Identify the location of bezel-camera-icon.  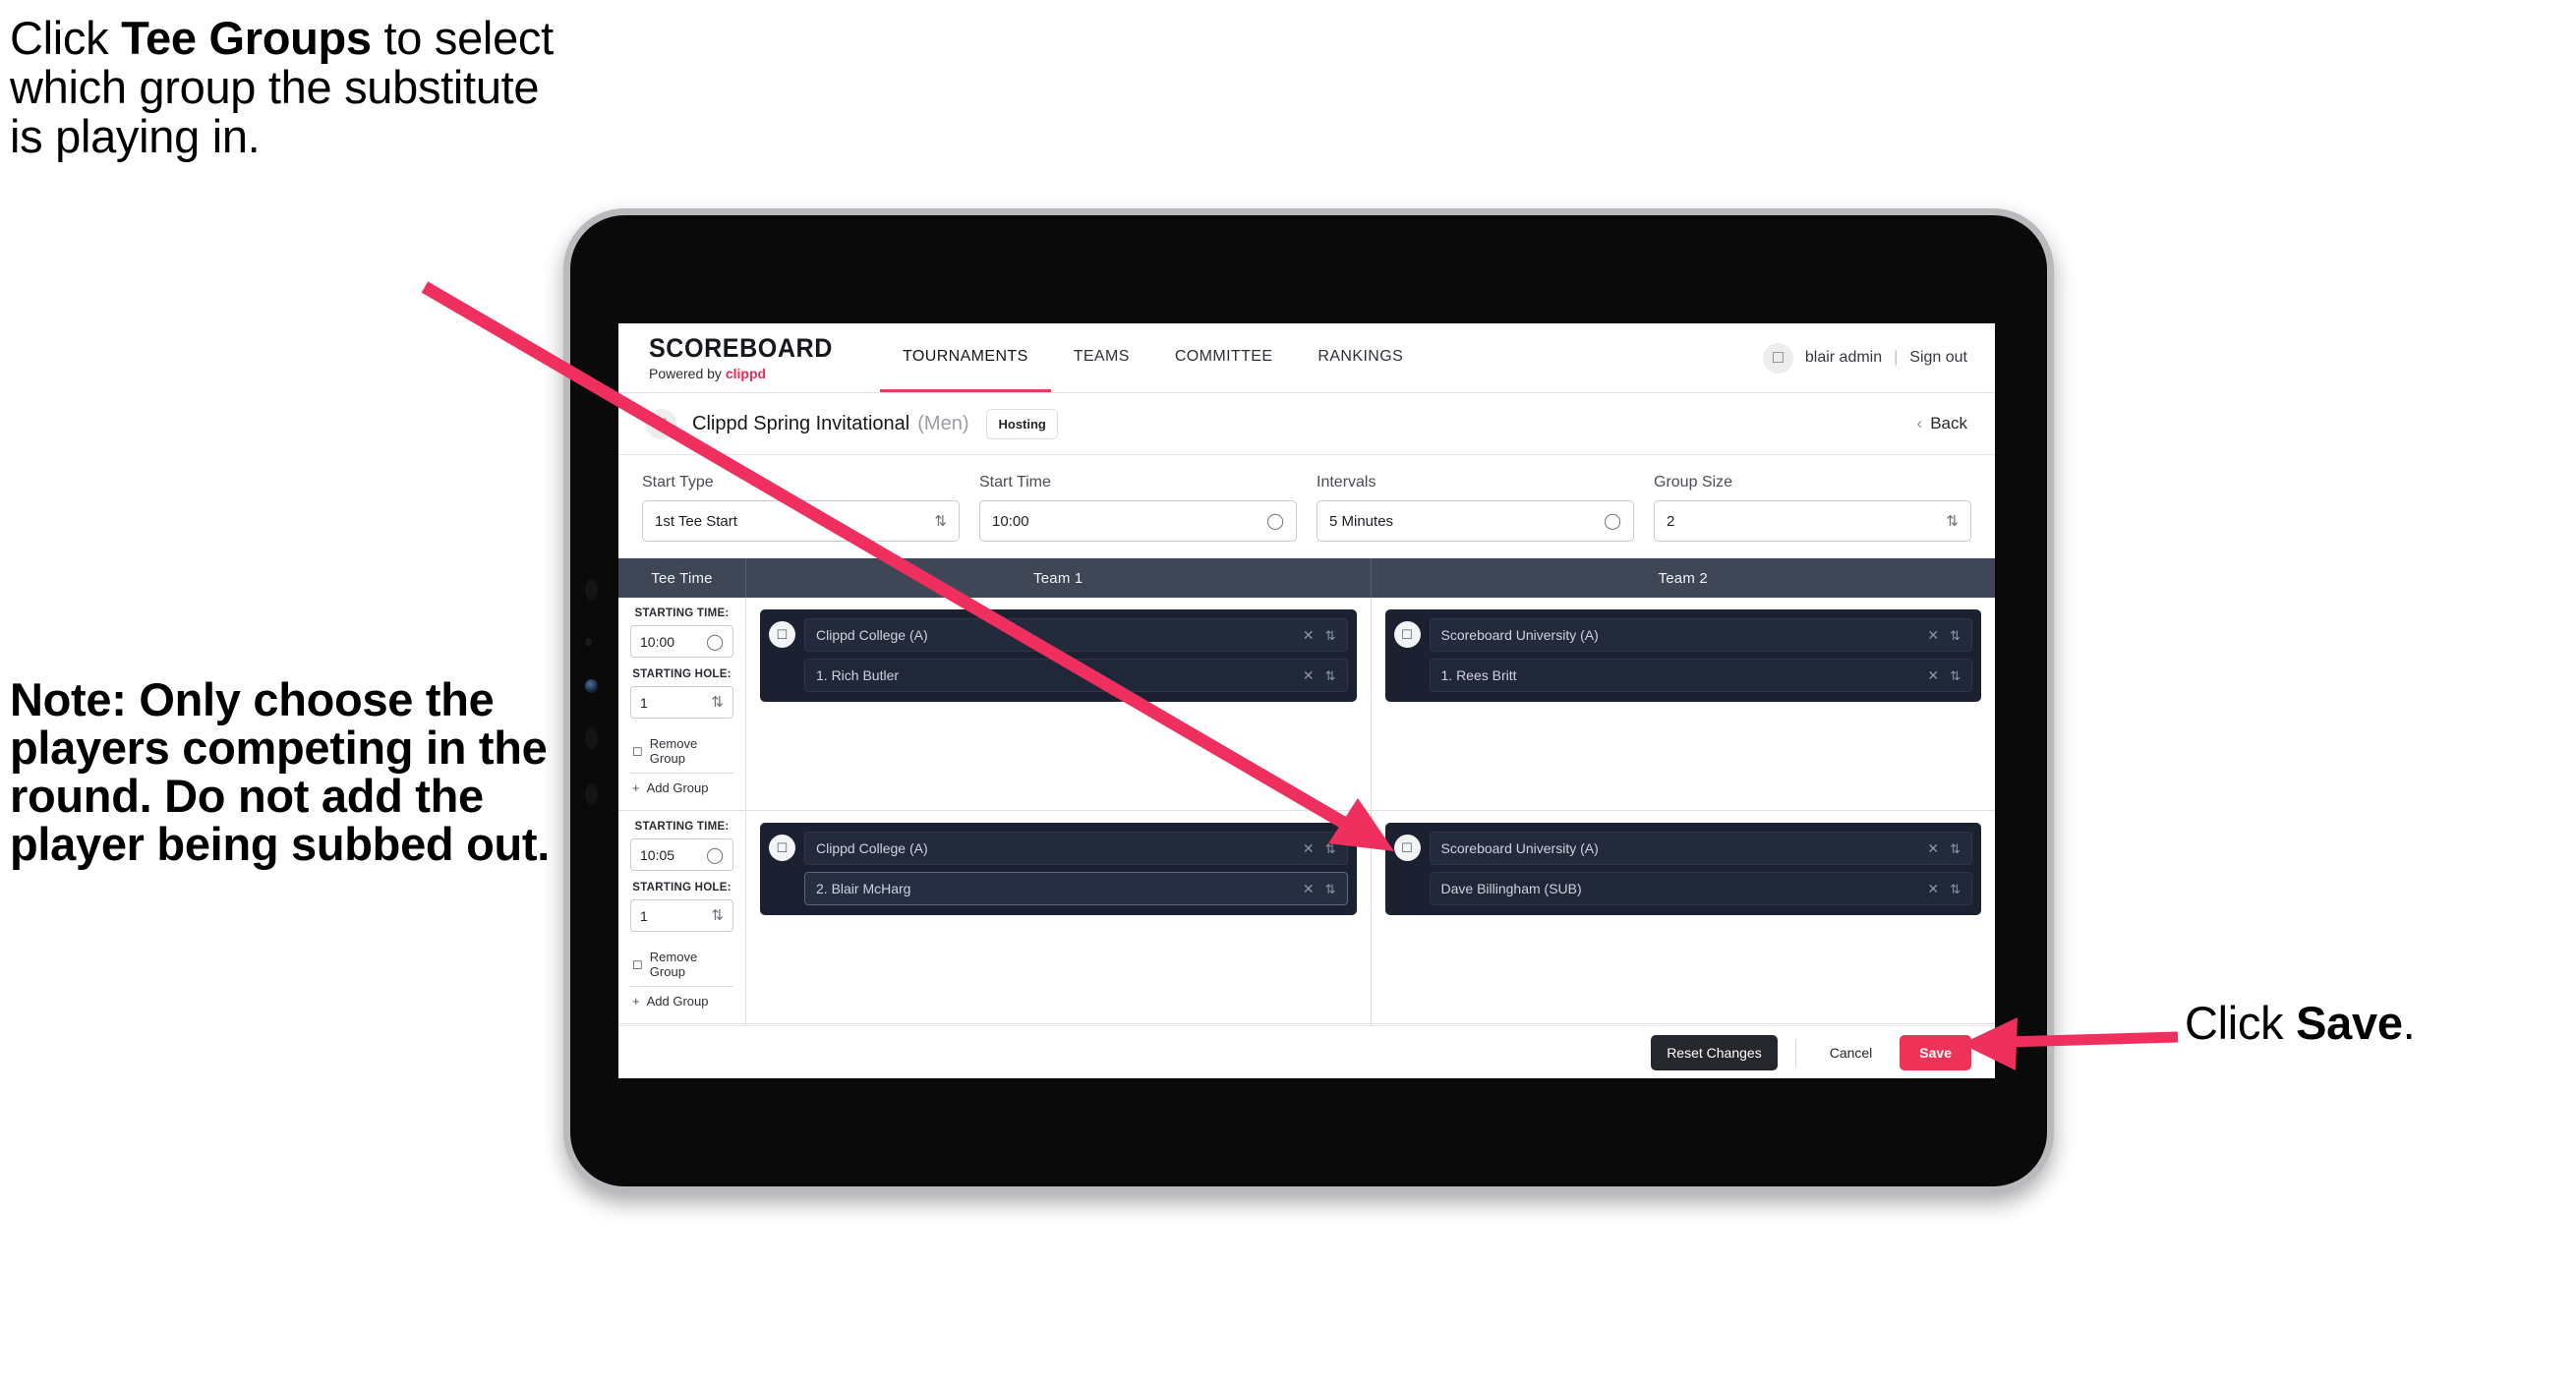
(591, 686).